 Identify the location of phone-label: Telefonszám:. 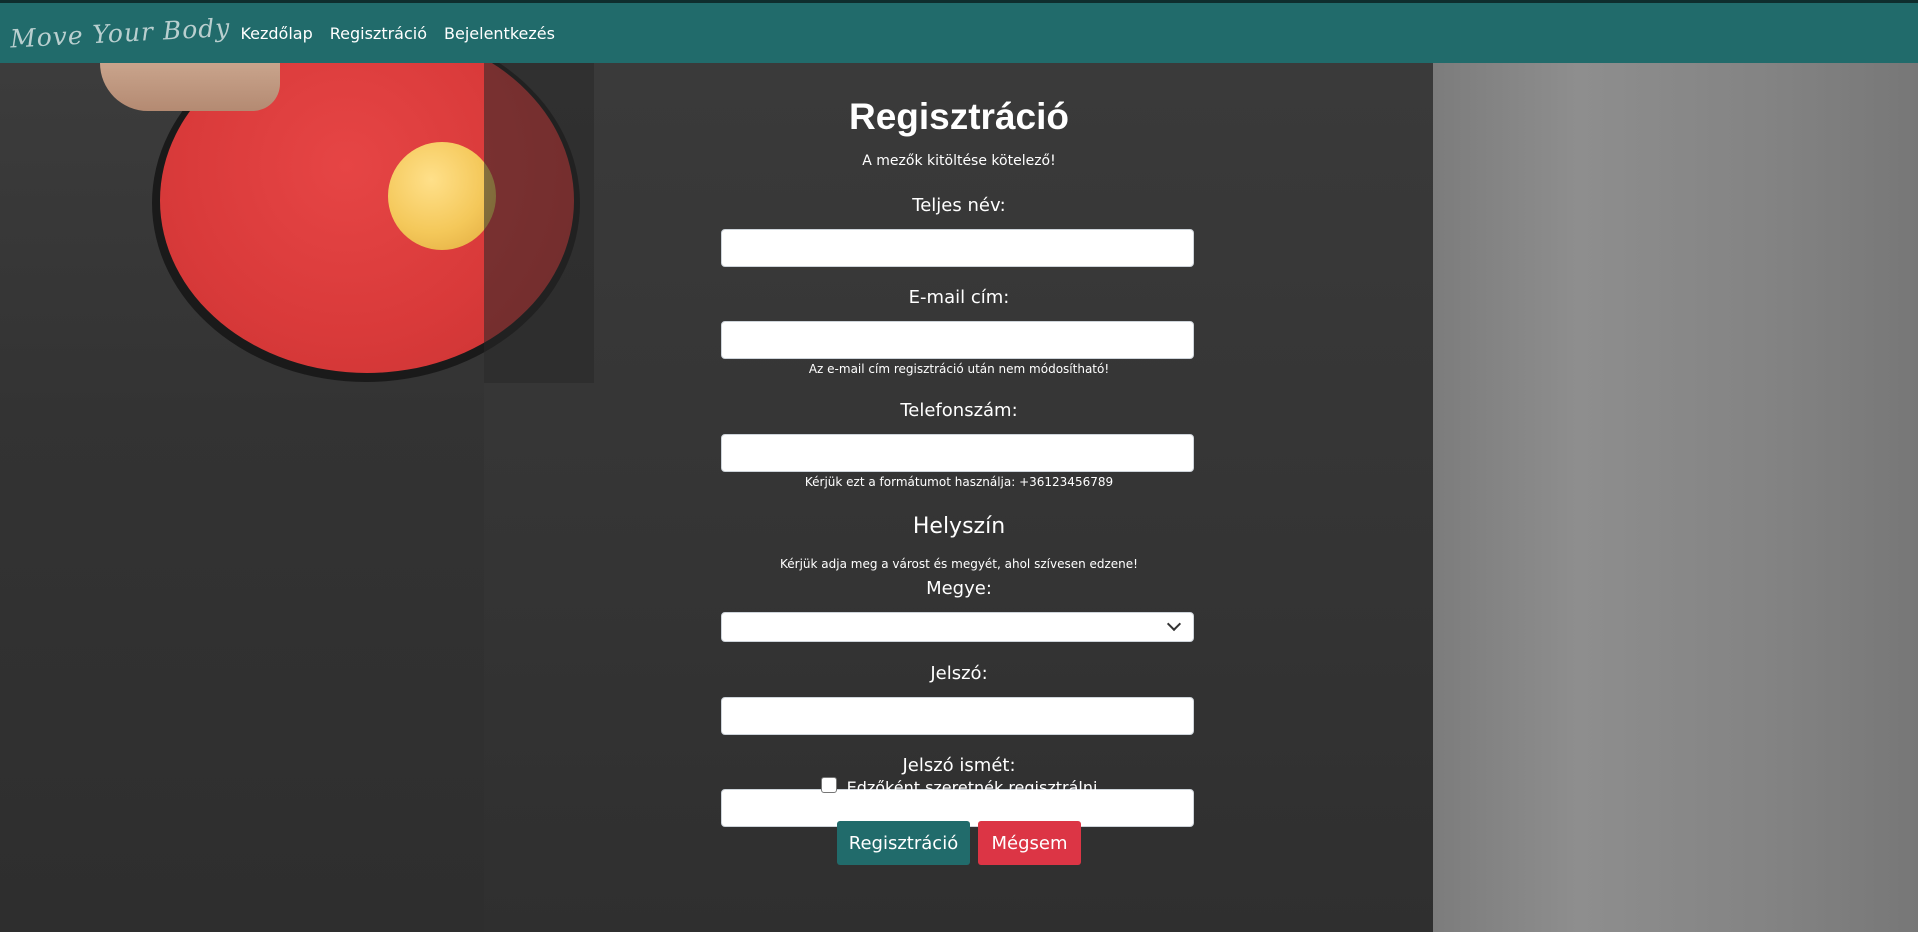
(959, 410).